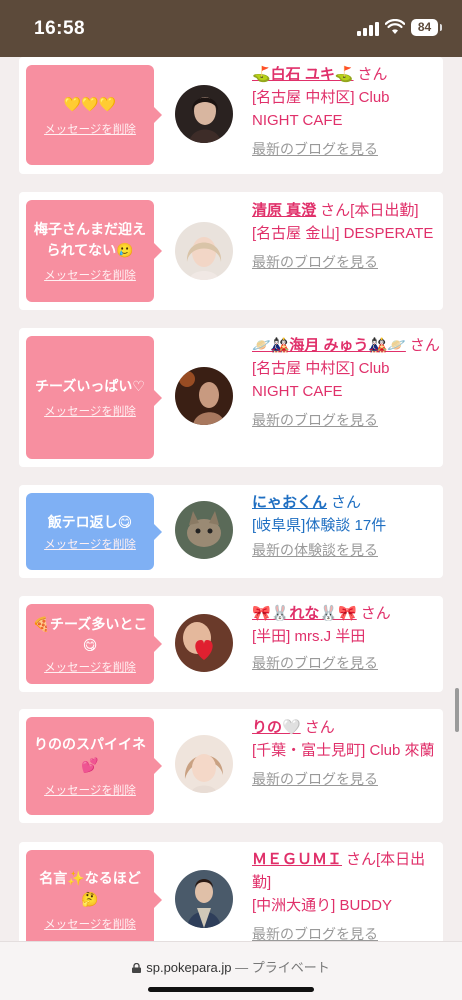  I want to click on shop-info: [名古屋 金山] DESPERATE, so click(342, 233).